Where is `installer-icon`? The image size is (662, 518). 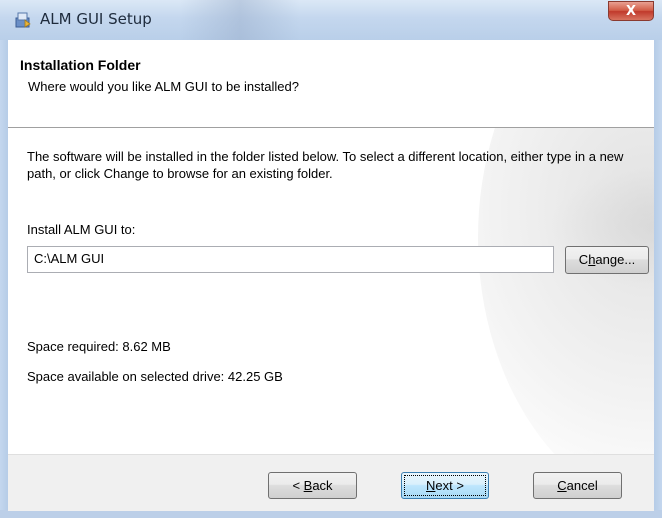 installer-icon is located at coordinates (23, 20).